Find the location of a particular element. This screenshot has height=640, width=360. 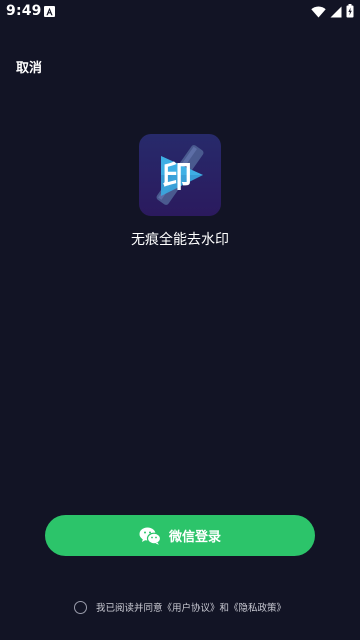

app-name: 无痕全能去水印 is located at coordinates (180, 240).